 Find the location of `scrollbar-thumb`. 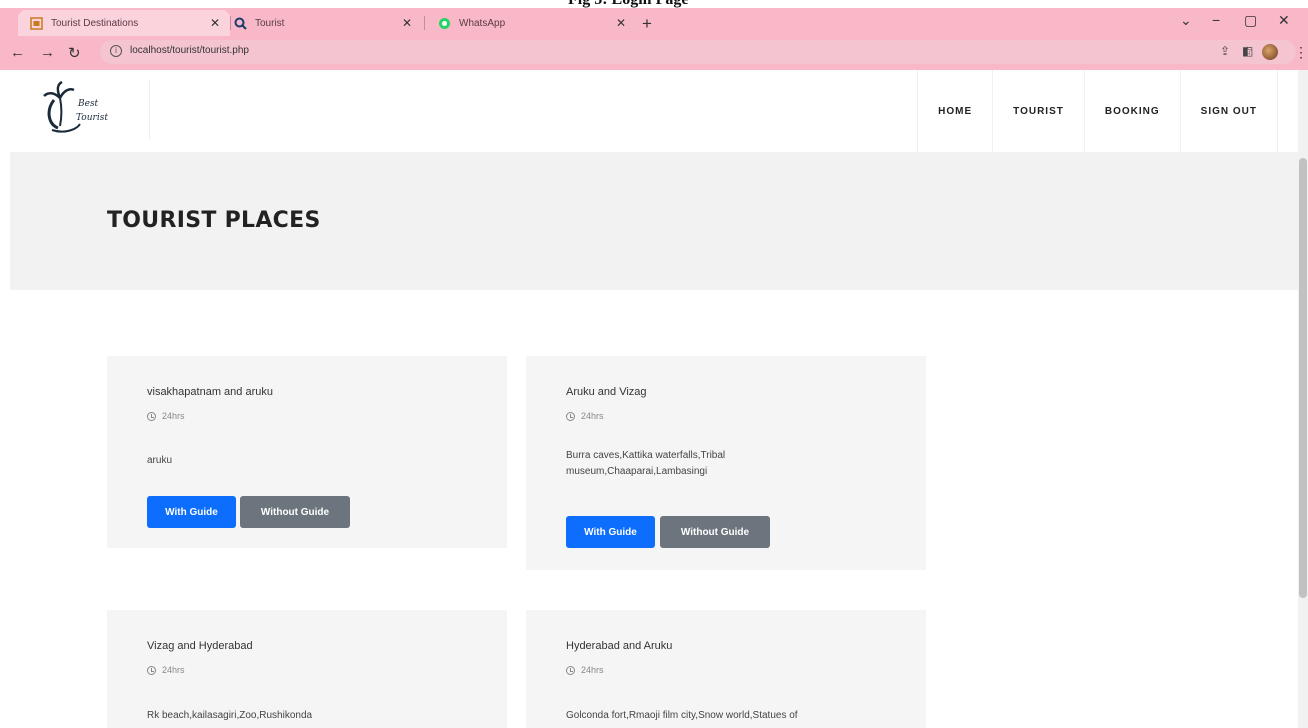

scrollbar-thumb is located at coordinates (1303, 378).